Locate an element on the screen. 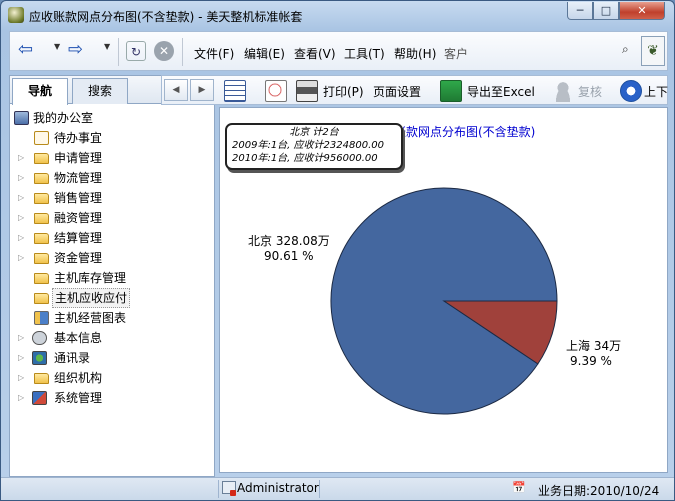 This screenshot has width=675, height=501. print-button: 打印(P) is located at coordinates (343, 91).